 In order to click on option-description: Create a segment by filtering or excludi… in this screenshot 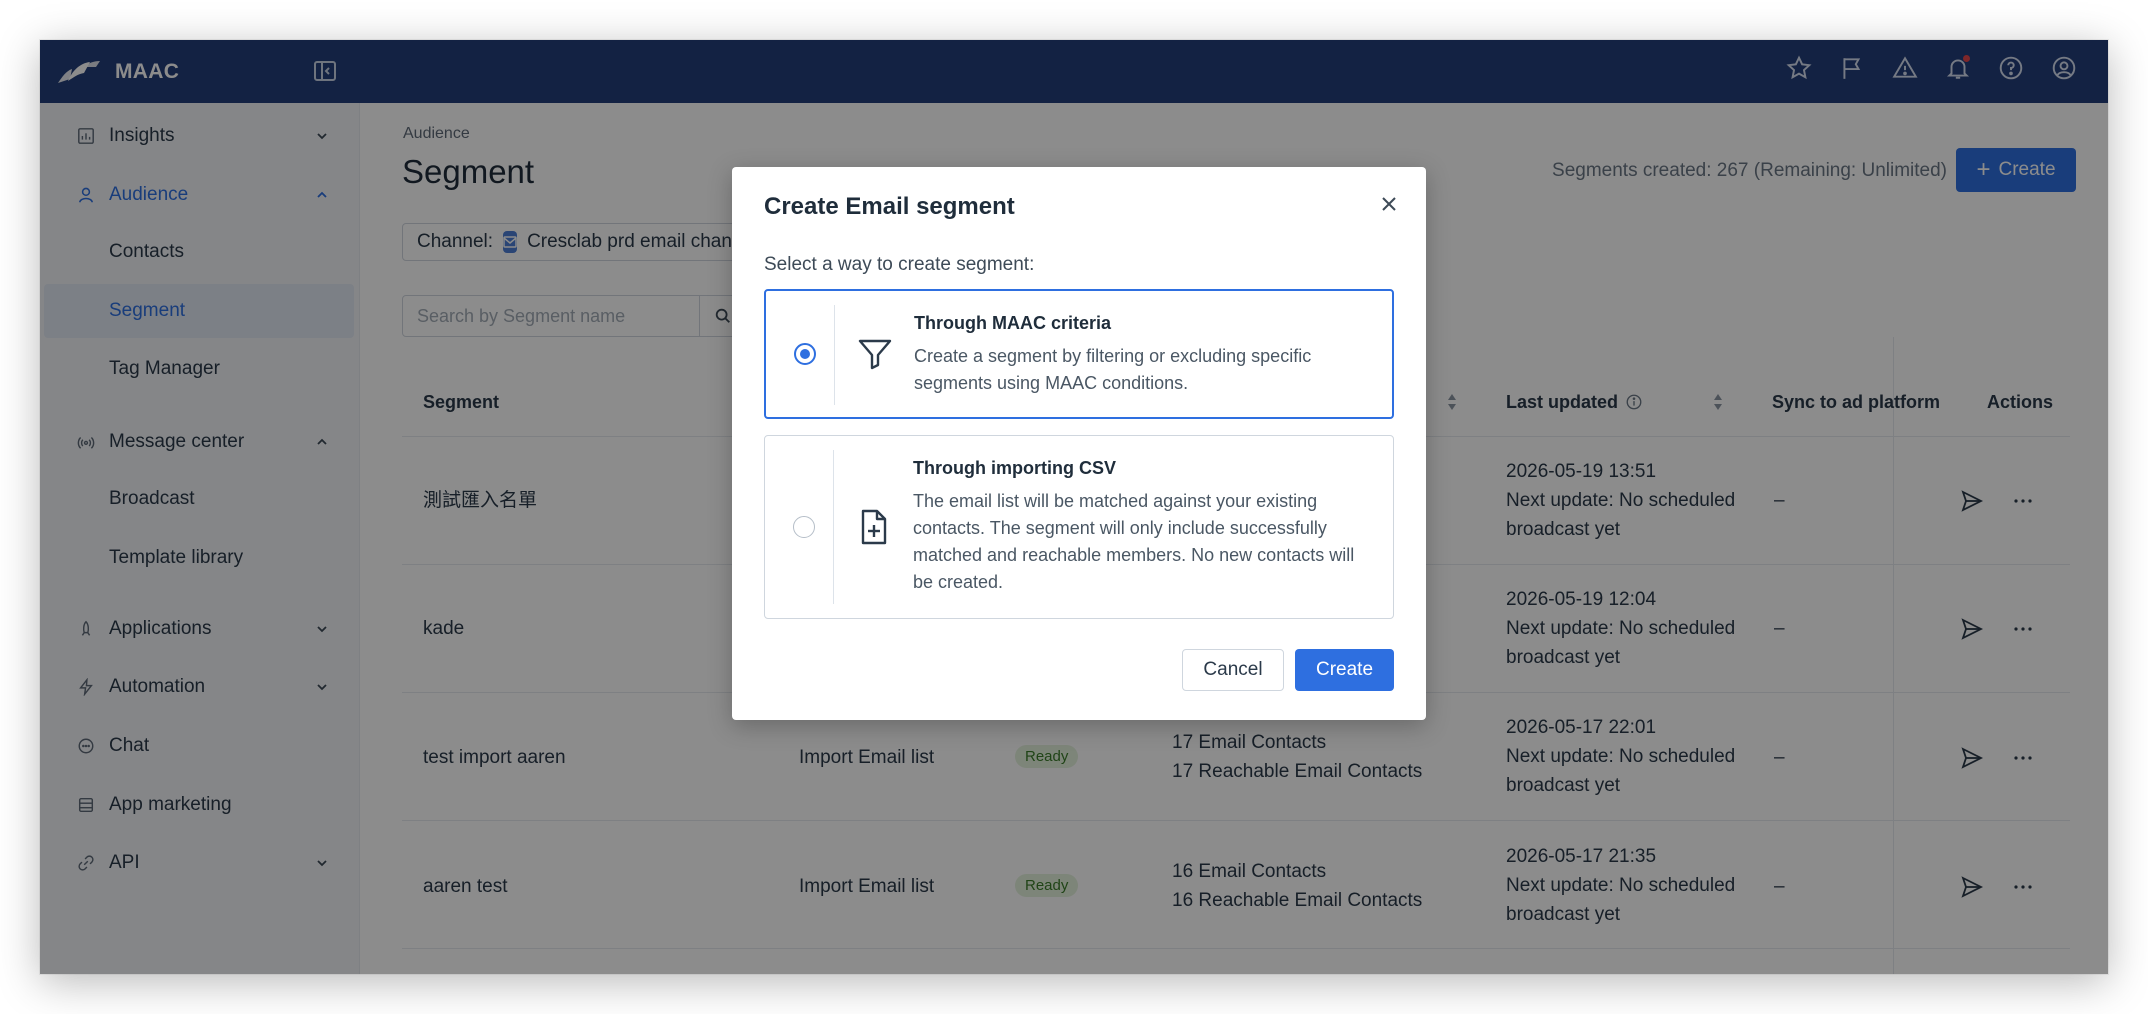, I will do `click(1113, 369)`.